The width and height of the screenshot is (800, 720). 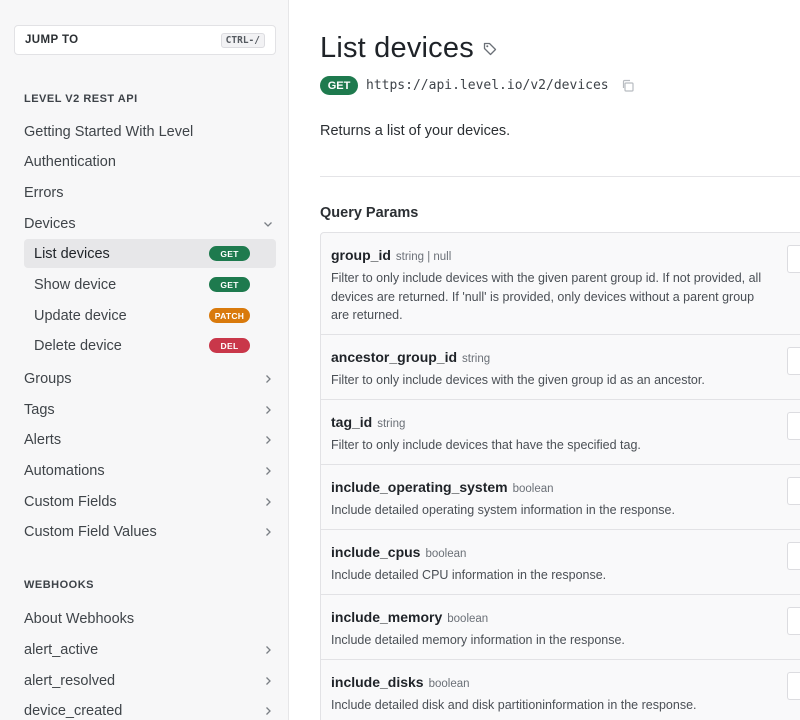 I want to click on sidebar-item-label: Getting Started With Level, so click(x=109, y=131).